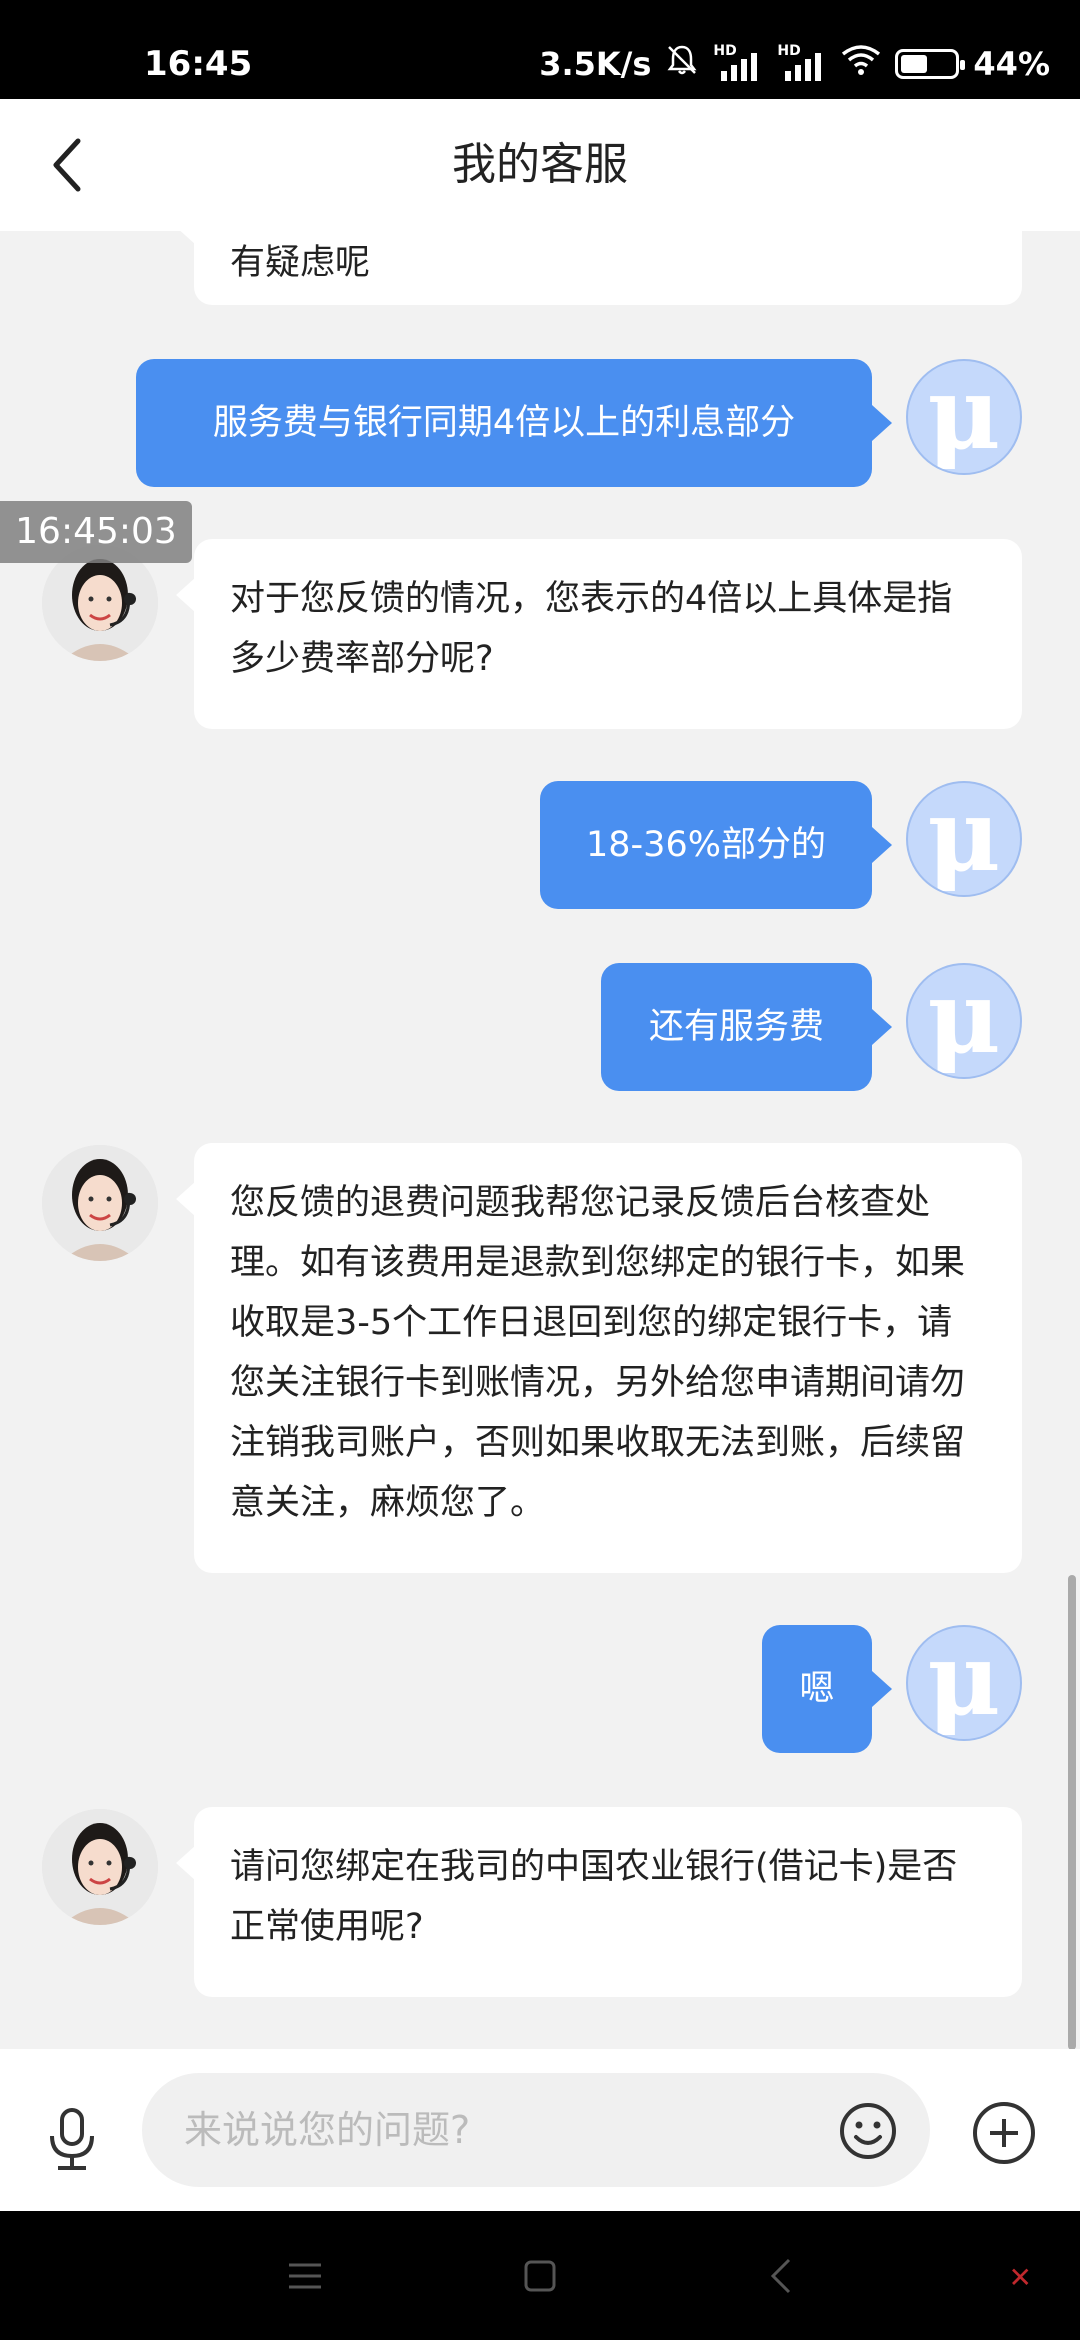 The width and height of the screenshot is (1080, 2340). Describe the element at coordinates (861, 64) in the screenshot. I see `wifi-icon` at that location.